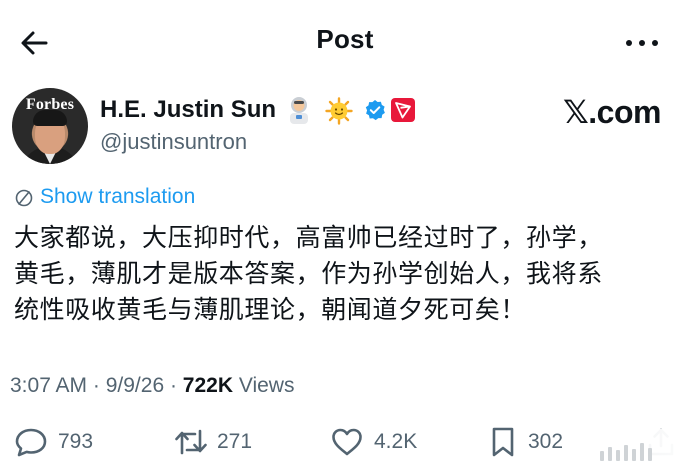 The image size is (690, 466). Describe the element at coordinates (264, 385) in the screenshot. I see `views-label: Views` at that location.